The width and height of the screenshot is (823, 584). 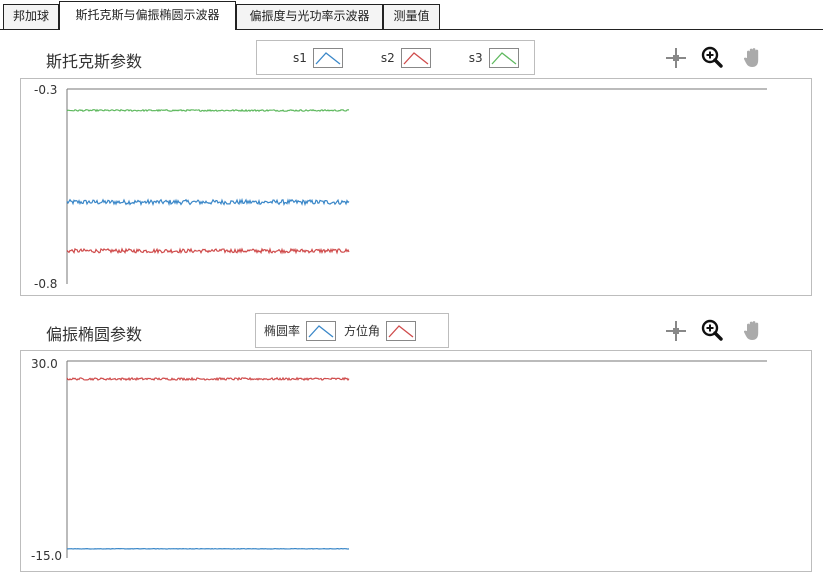 I want to click on legend-label-azimuth: 方位角, so click(x=362, y=331).